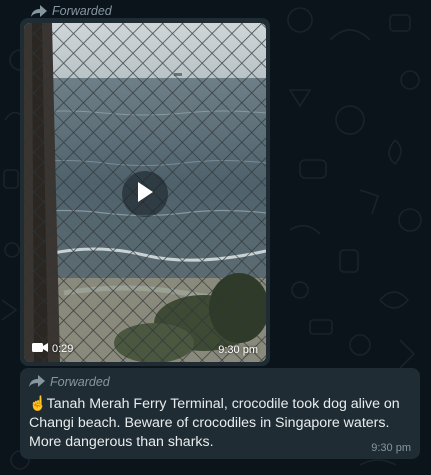 The width and height of the screenshot is (431, 475). What do you see at coordinates (40, 349) in the screenshot?
I see `video-camera-icon` at bounding box center [40, 349].